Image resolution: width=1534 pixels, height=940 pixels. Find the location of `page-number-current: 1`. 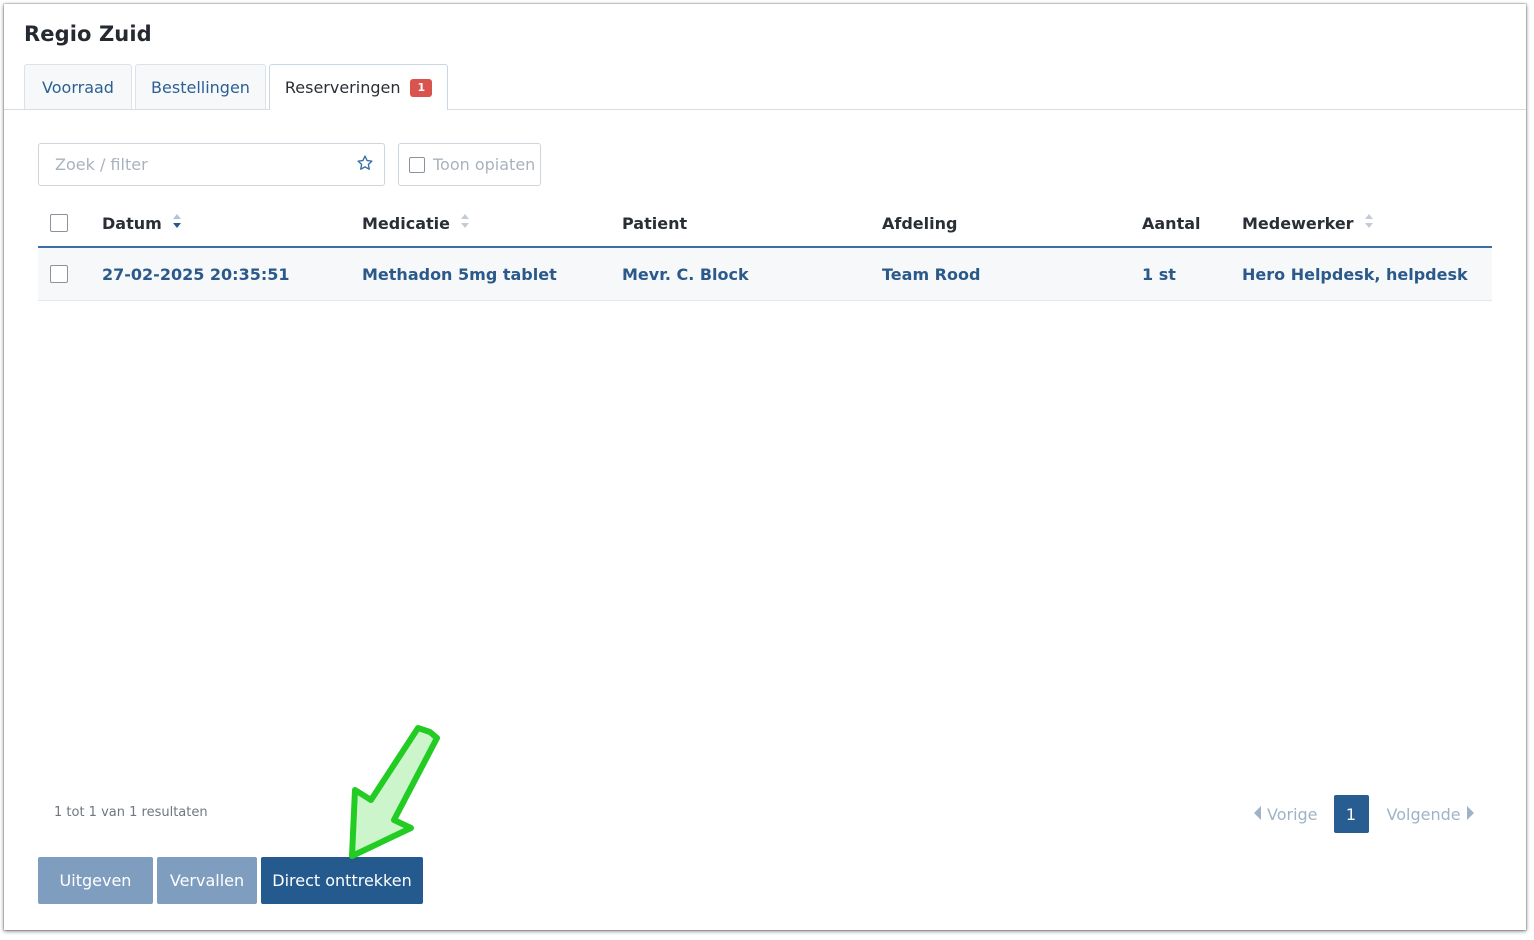

page-number-current: 1 is located at coordinates (1351, 814).